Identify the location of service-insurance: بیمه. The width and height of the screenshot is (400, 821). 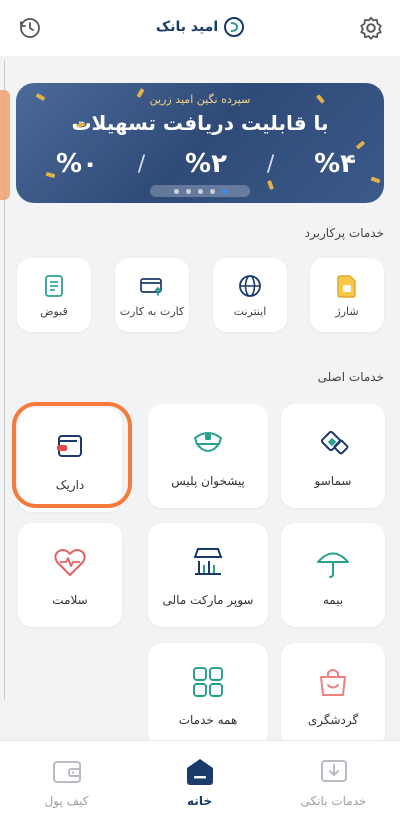
(333, 575).